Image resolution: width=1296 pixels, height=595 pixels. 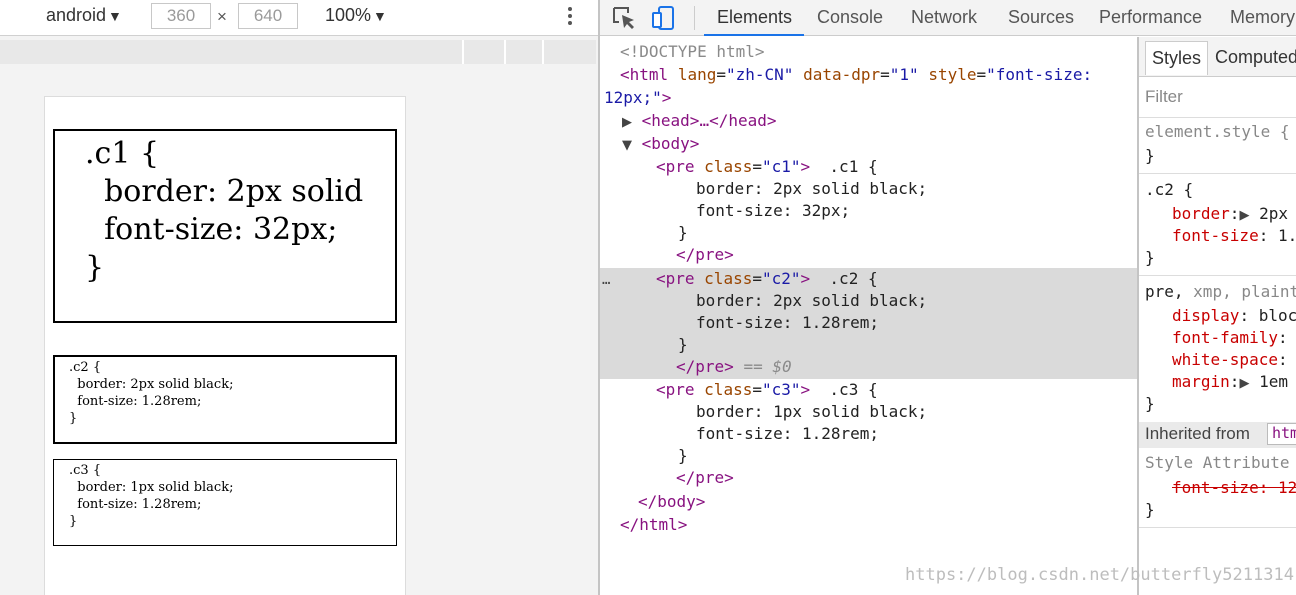 I want to click on text-node: }, so click(x=683, y=455).